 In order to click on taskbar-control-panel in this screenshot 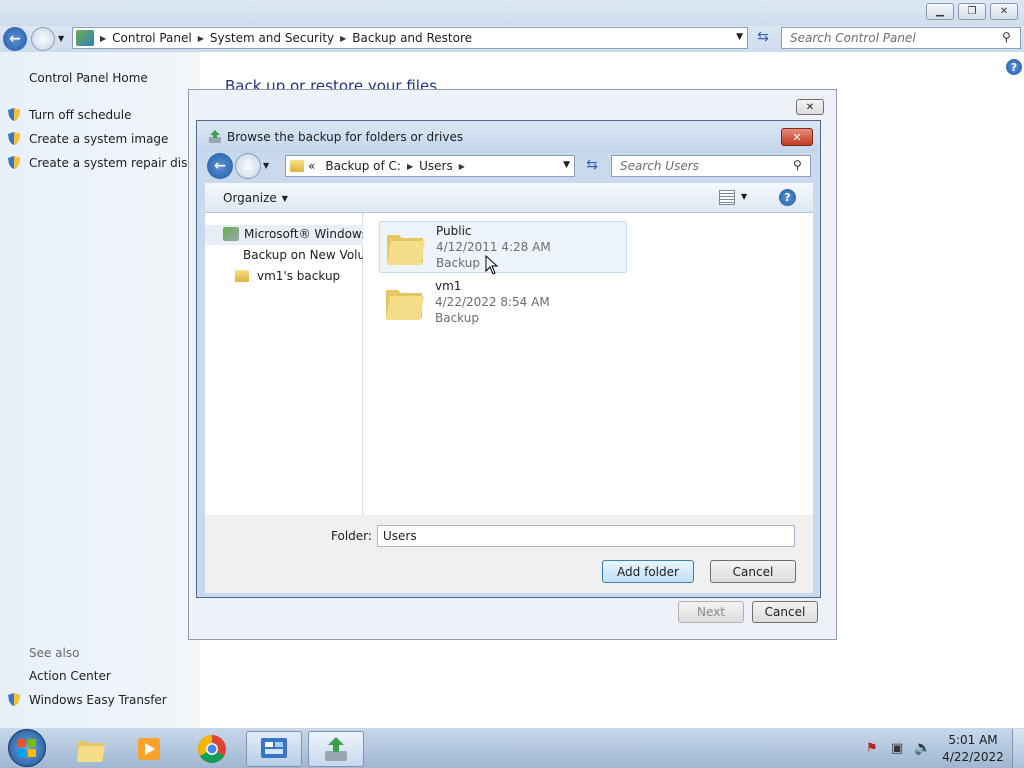, I will do `click(274, 749)`.